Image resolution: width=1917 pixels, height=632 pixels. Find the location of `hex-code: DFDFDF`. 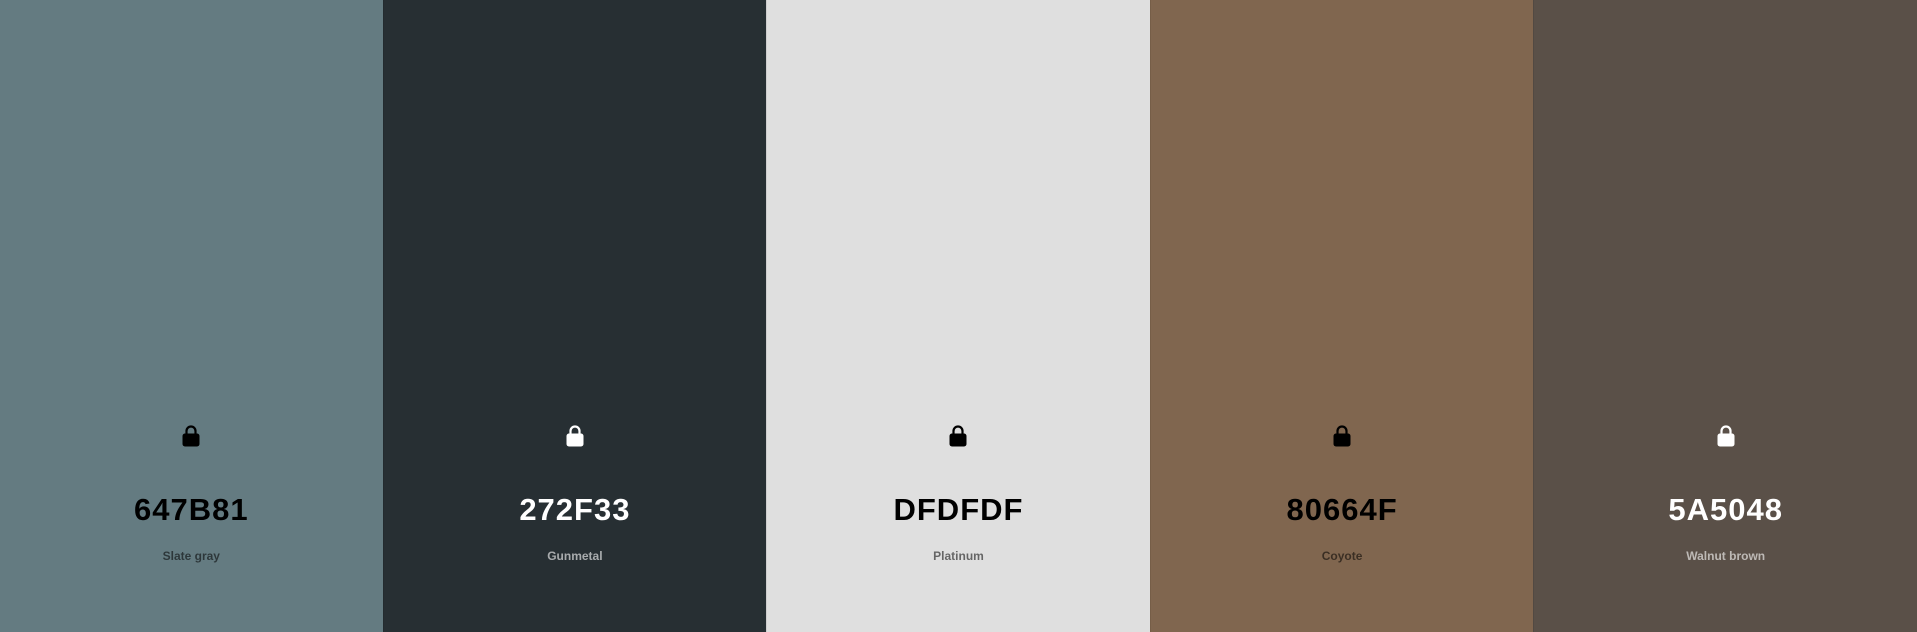

hex-code: DFDFDF is located at coordinates (958, 510).